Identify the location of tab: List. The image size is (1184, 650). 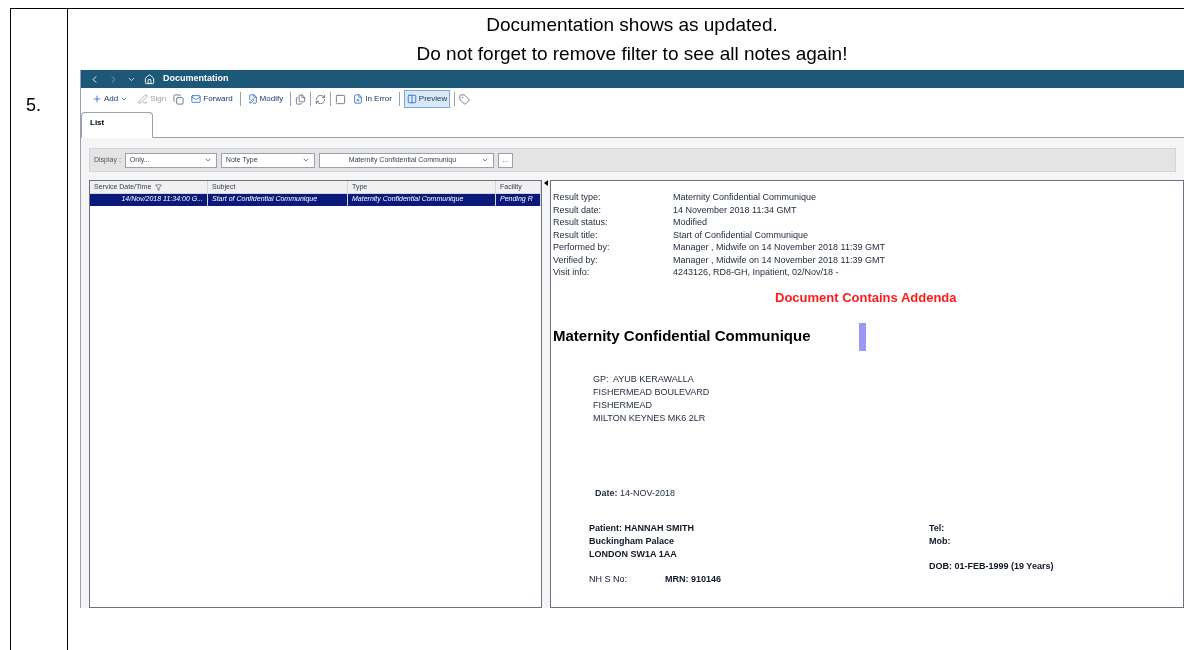
(117, 125).